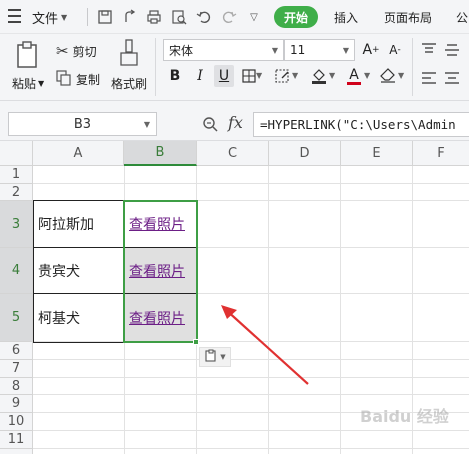 This screenshot has width=469, height=454. Describe the element at coordinates (16, 271) in the screenshot. I see `row-header-4: 4` at that location.